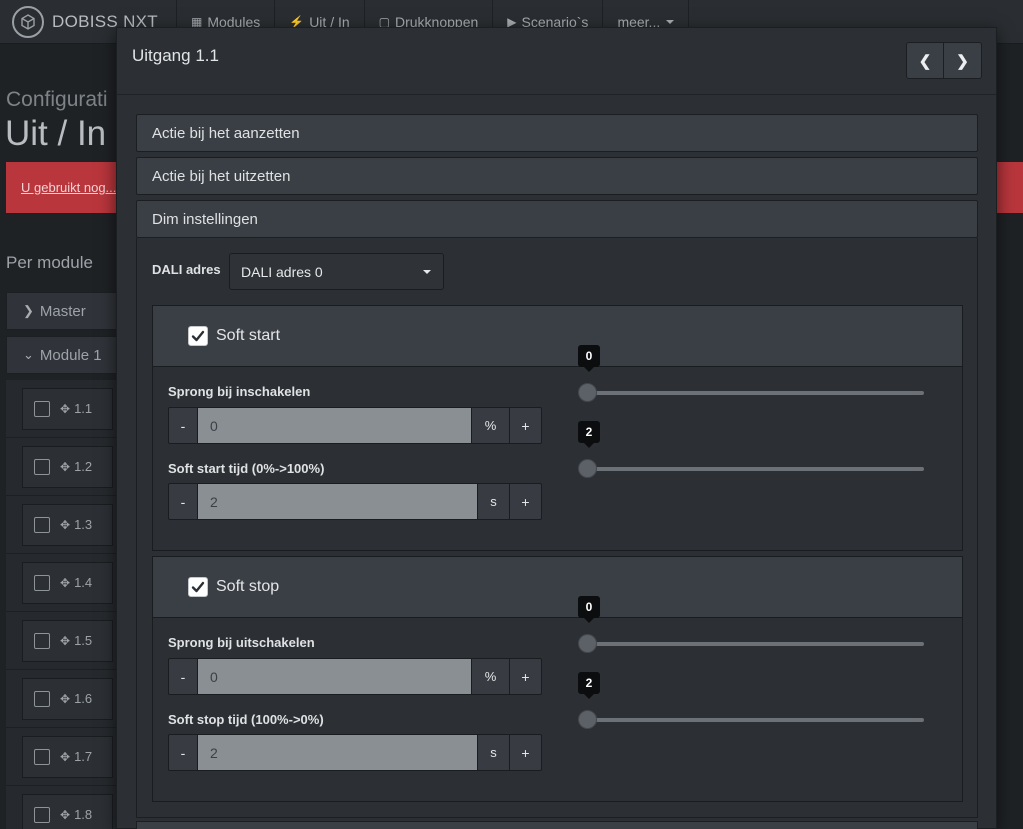 This screenshot has height=829, width=1023. Describe the element at coordinates (557, 825) in the screenshot. I see `next-panel-header` at that location.